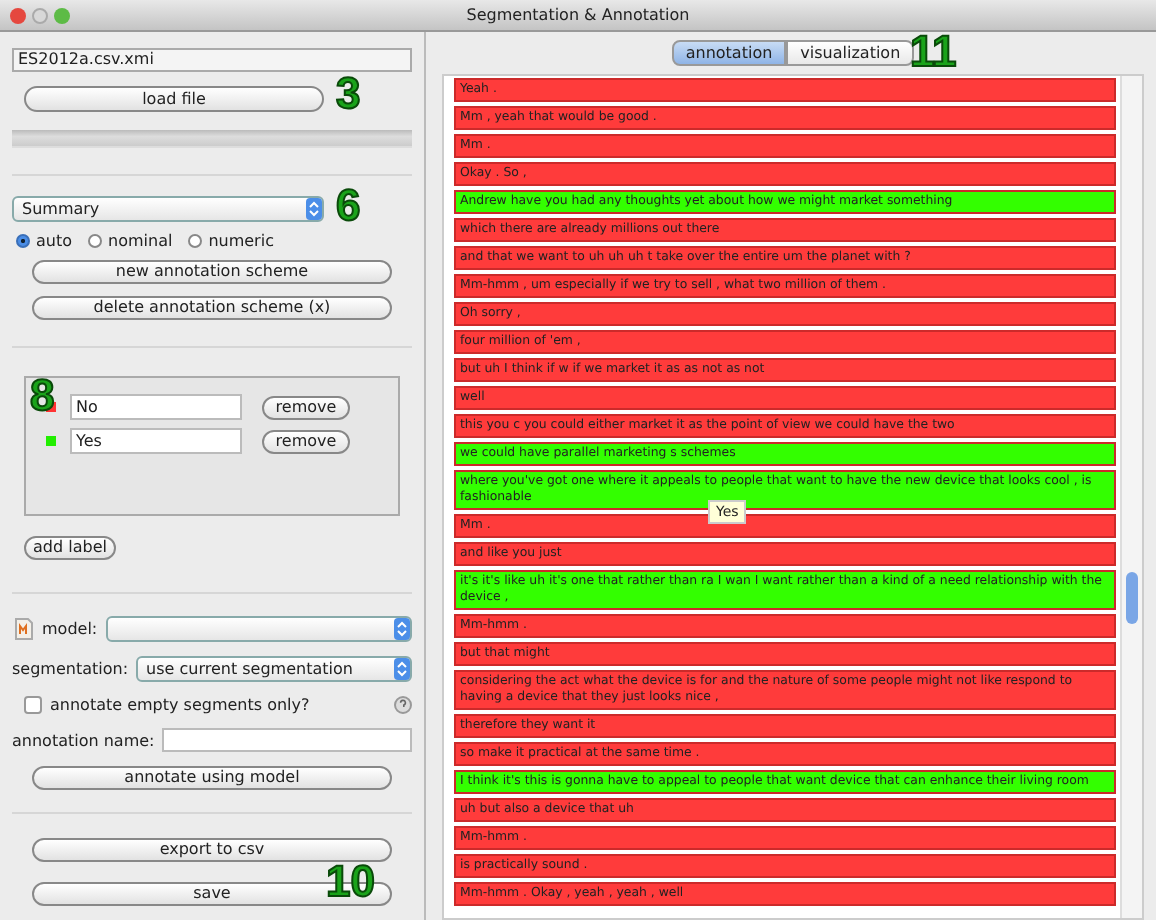  What do you see at coordinates (42, 396) in the screenshot?
I see `callout-number: 8` at bounding box center [42, 396].